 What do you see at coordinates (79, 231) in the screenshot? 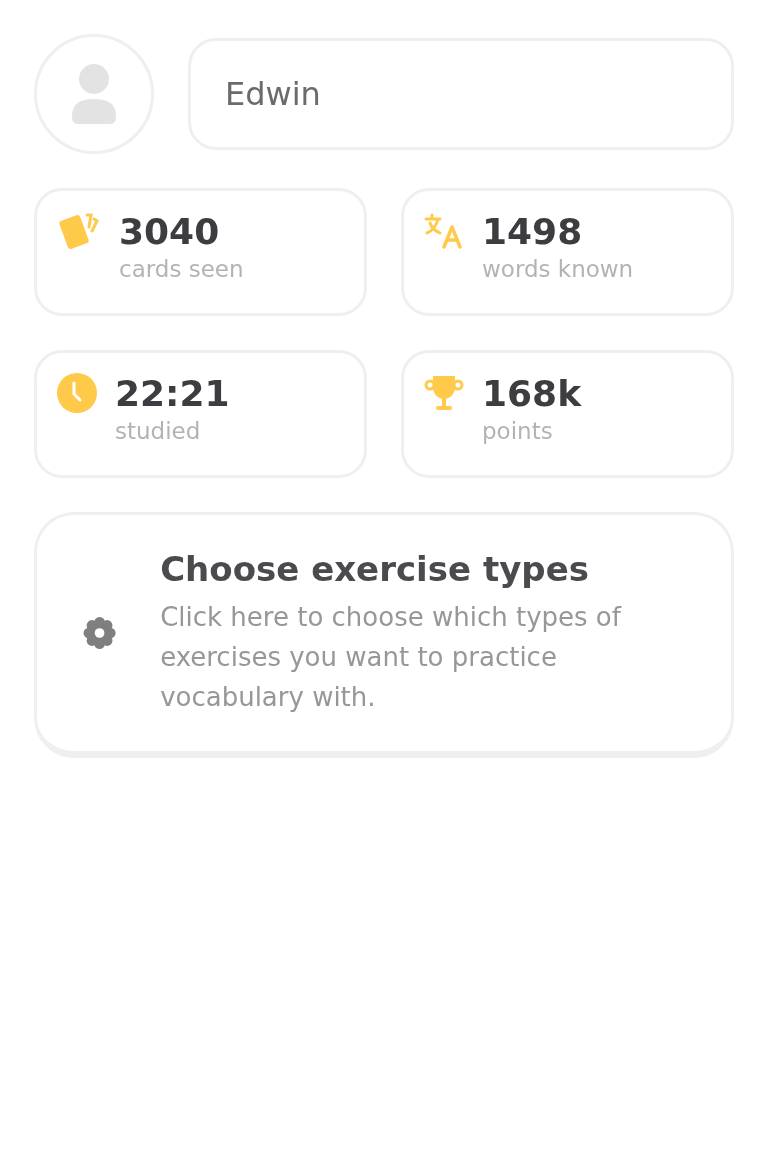
I see `cards-icon` at bounding box center [79, 231].